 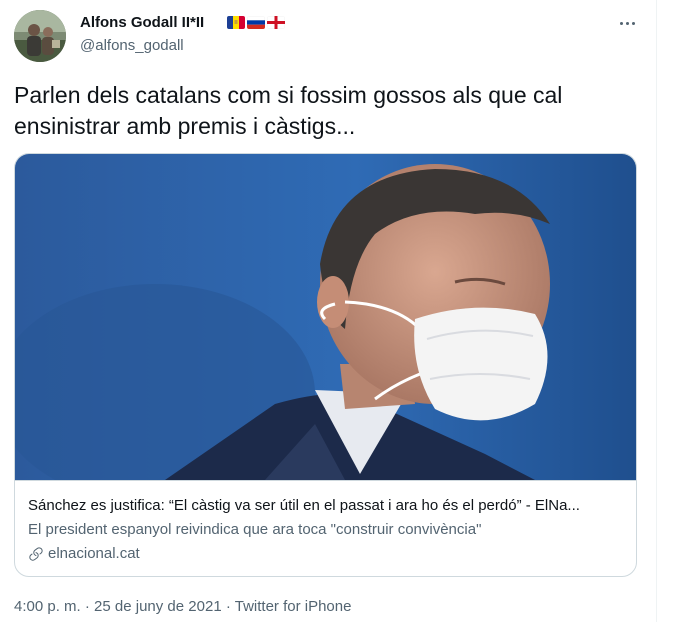 I want to click on tweet-date: 25 de juny de 2021, so click(x=158, y=606).